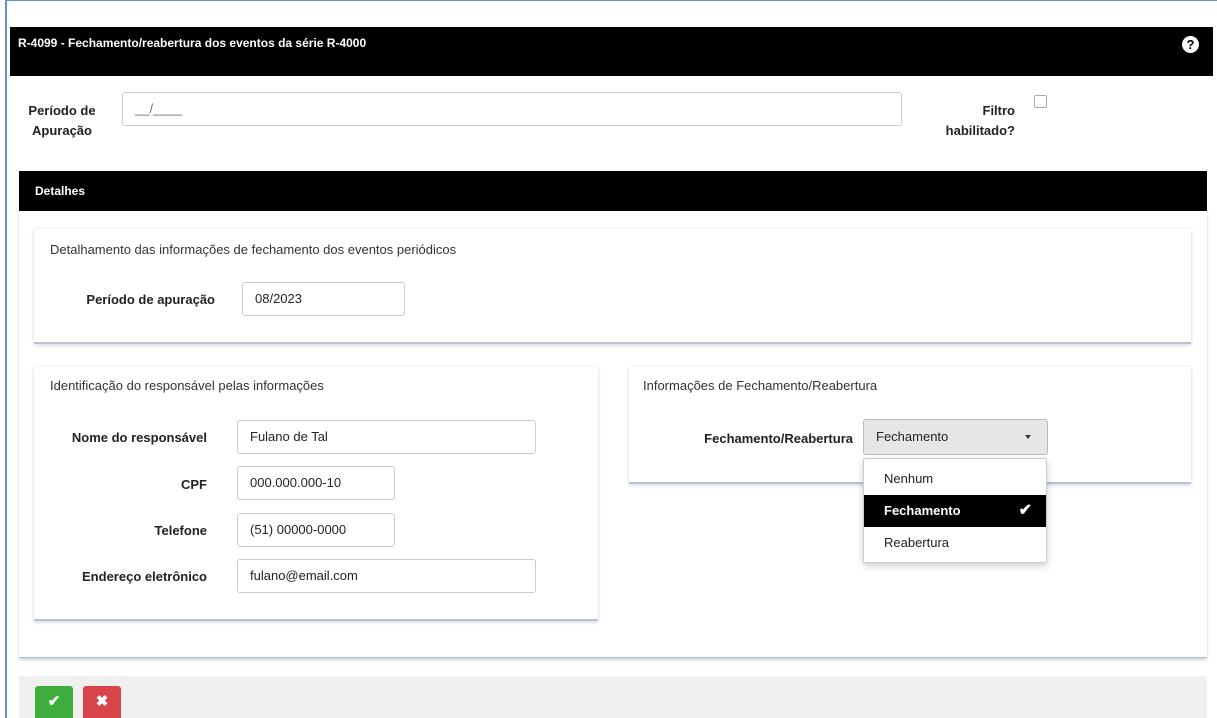  Describe the element at coordinates (512, 109) in the screenshot. I see `periodo-apuracao-filter-input: __/____` at that location.